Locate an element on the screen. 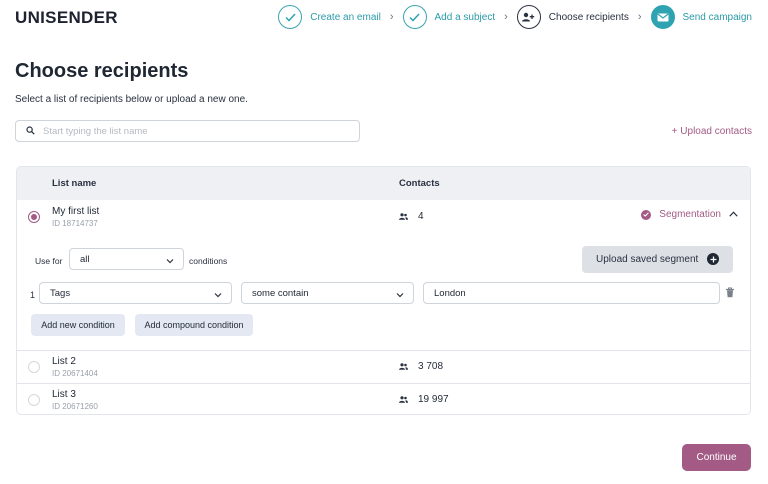 The image size is (768, 484). contacts-value: 4 is located at coordinates (421, 216).